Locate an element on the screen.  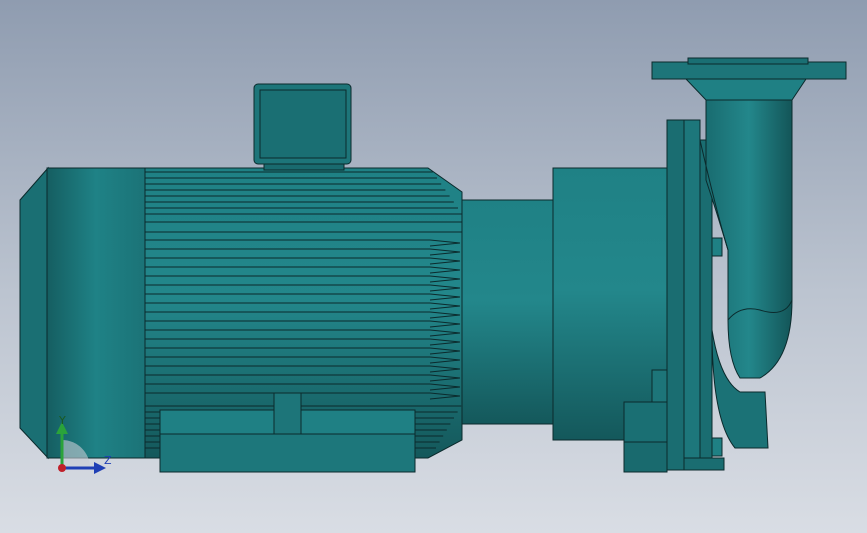
discharge-flange is located at coordinates (749, 79).